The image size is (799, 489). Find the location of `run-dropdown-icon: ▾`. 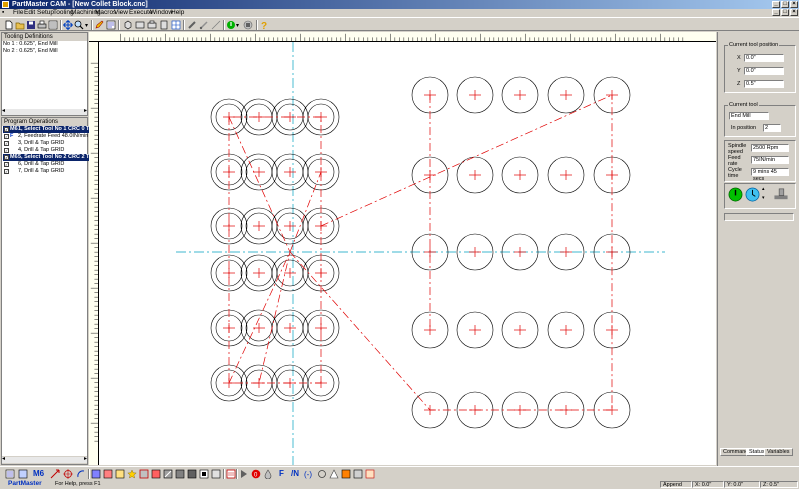

run-dropdown-icon: ▾ is located at coordinates (237, 25).